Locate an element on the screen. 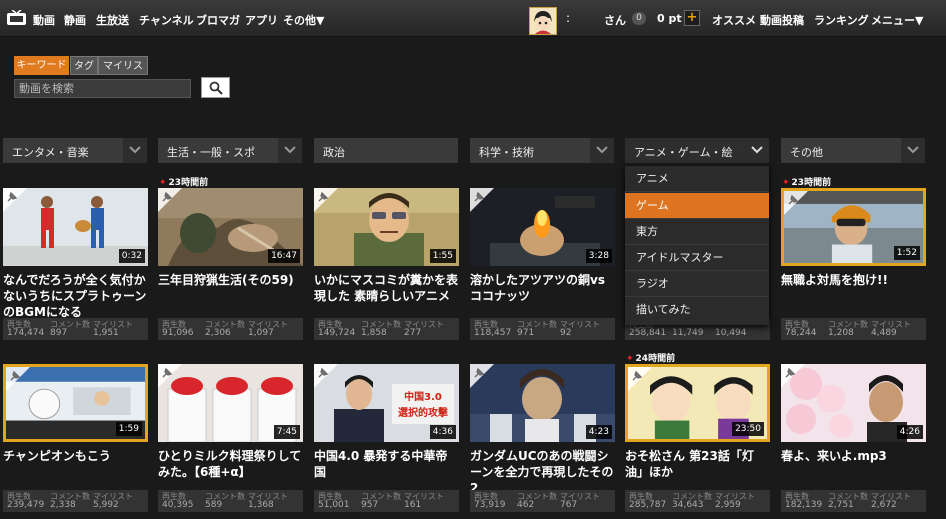 The height and width of the screenshot is (519, 946). video-thumbnail: 23:50 is located at coordinates (697, 403).